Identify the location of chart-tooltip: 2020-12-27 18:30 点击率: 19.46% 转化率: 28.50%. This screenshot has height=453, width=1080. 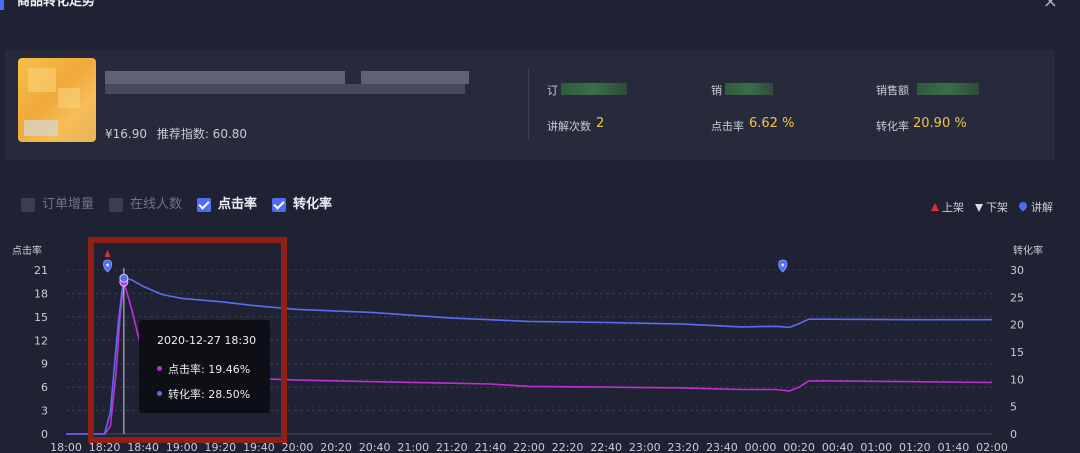
(204, 366).